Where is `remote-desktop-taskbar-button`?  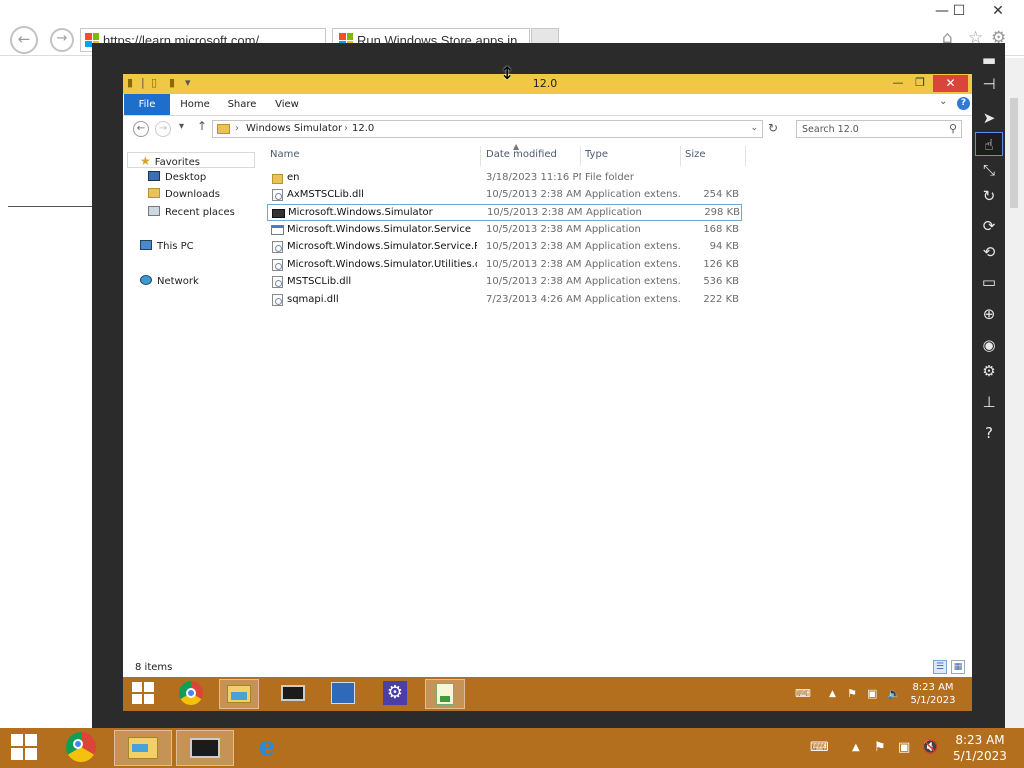
remote-desktop-taskbar-button is located at coordinates (343, 694).